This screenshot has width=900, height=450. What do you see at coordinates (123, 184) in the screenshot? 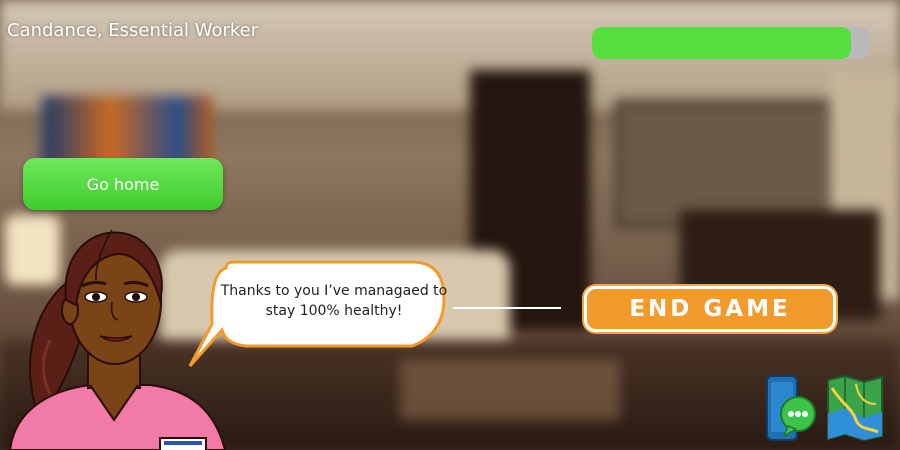
I see `go-home-button: Go home` at bounding box center [123, 184].